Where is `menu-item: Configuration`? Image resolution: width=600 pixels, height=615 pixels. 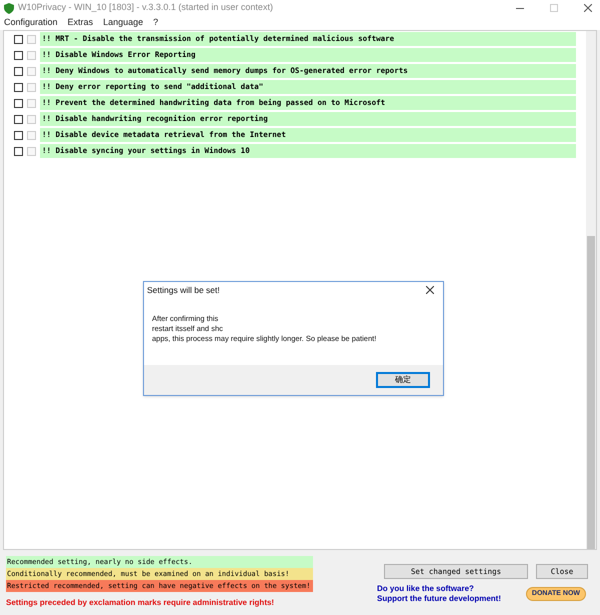
menu-item: Configuration is located at coordinates (31, 23).